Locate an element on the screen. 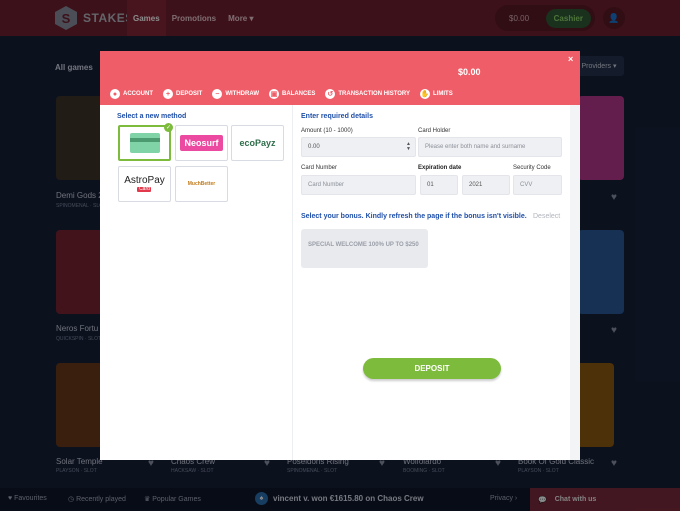 The width and height of the screenshot is (680, 511). method-ecopayz: ecoPayz is located at coordinates (257, 143).